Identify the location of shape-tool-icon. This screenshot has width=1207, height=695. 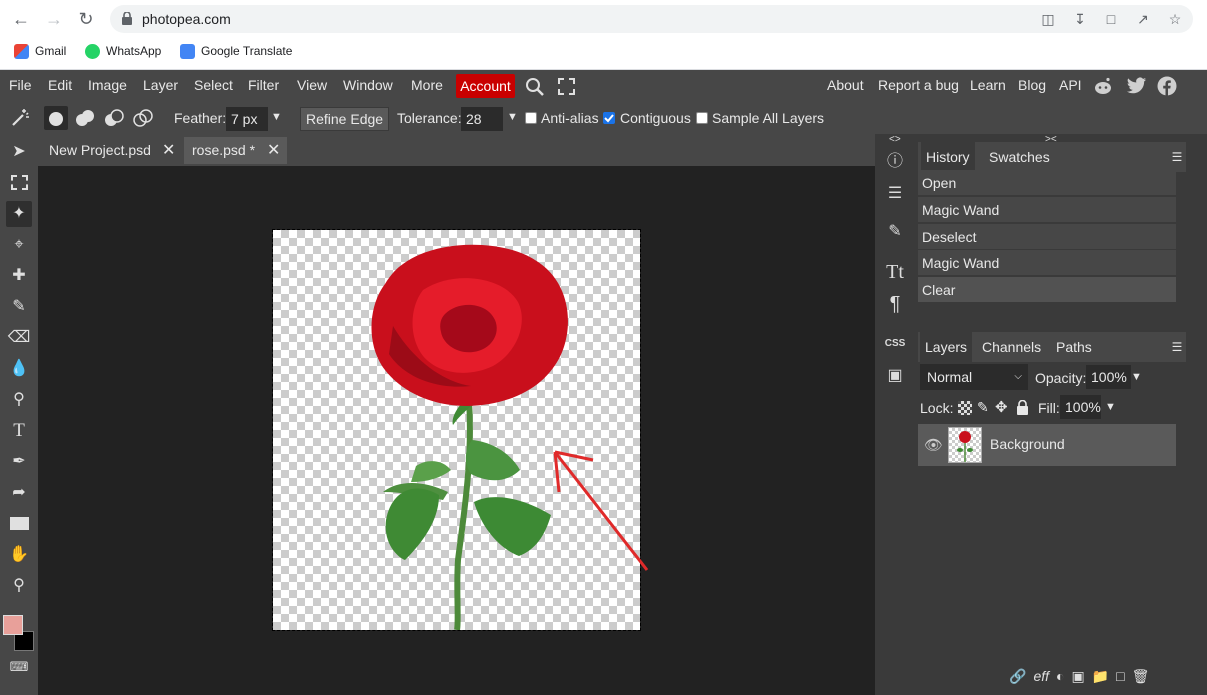
(19, 524).